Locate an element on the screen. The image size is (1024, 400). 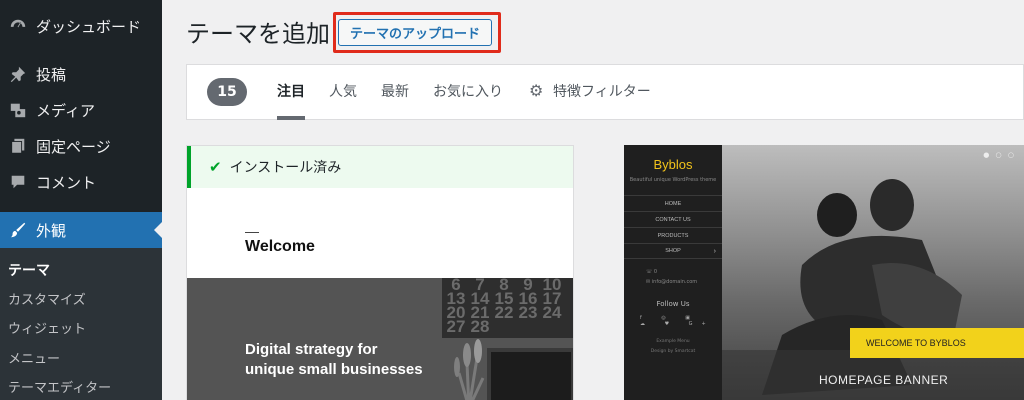
sidebar-item-label: 投稿 is located at coordinates (51, 74).